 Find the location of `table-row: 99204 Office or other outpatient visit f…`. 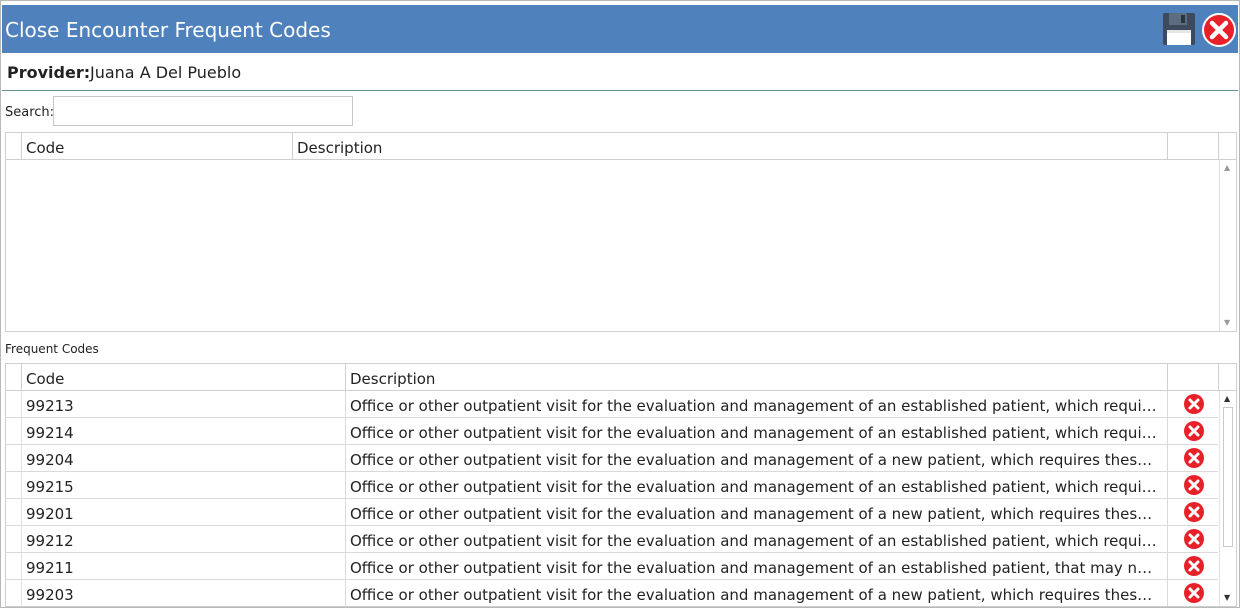

table-row: 99204 Office or other outpatient visit f… is located at coordinates (612, 458).